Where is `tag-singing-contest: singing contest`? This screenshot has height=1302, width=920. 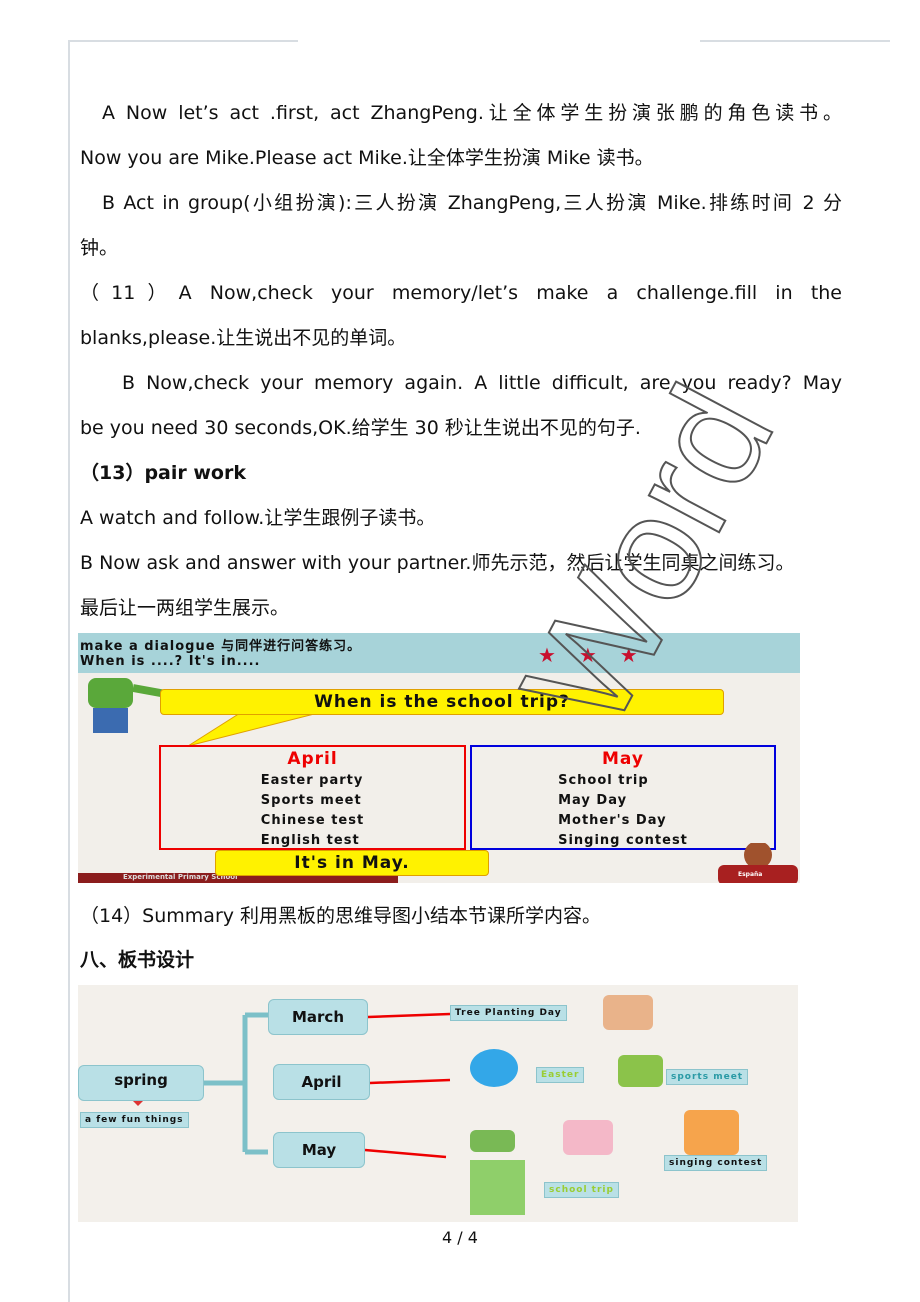
tag-singing-contest: singing contest is located at coordinates (716, 1163).